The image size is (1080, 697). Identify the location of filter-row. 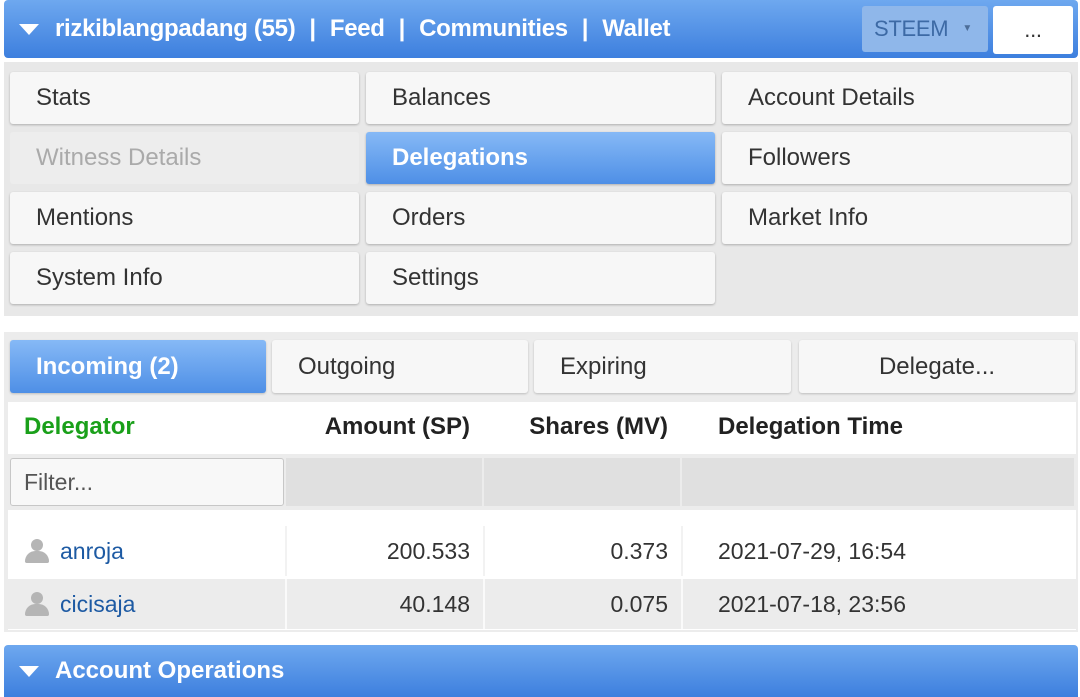
(542, 482).